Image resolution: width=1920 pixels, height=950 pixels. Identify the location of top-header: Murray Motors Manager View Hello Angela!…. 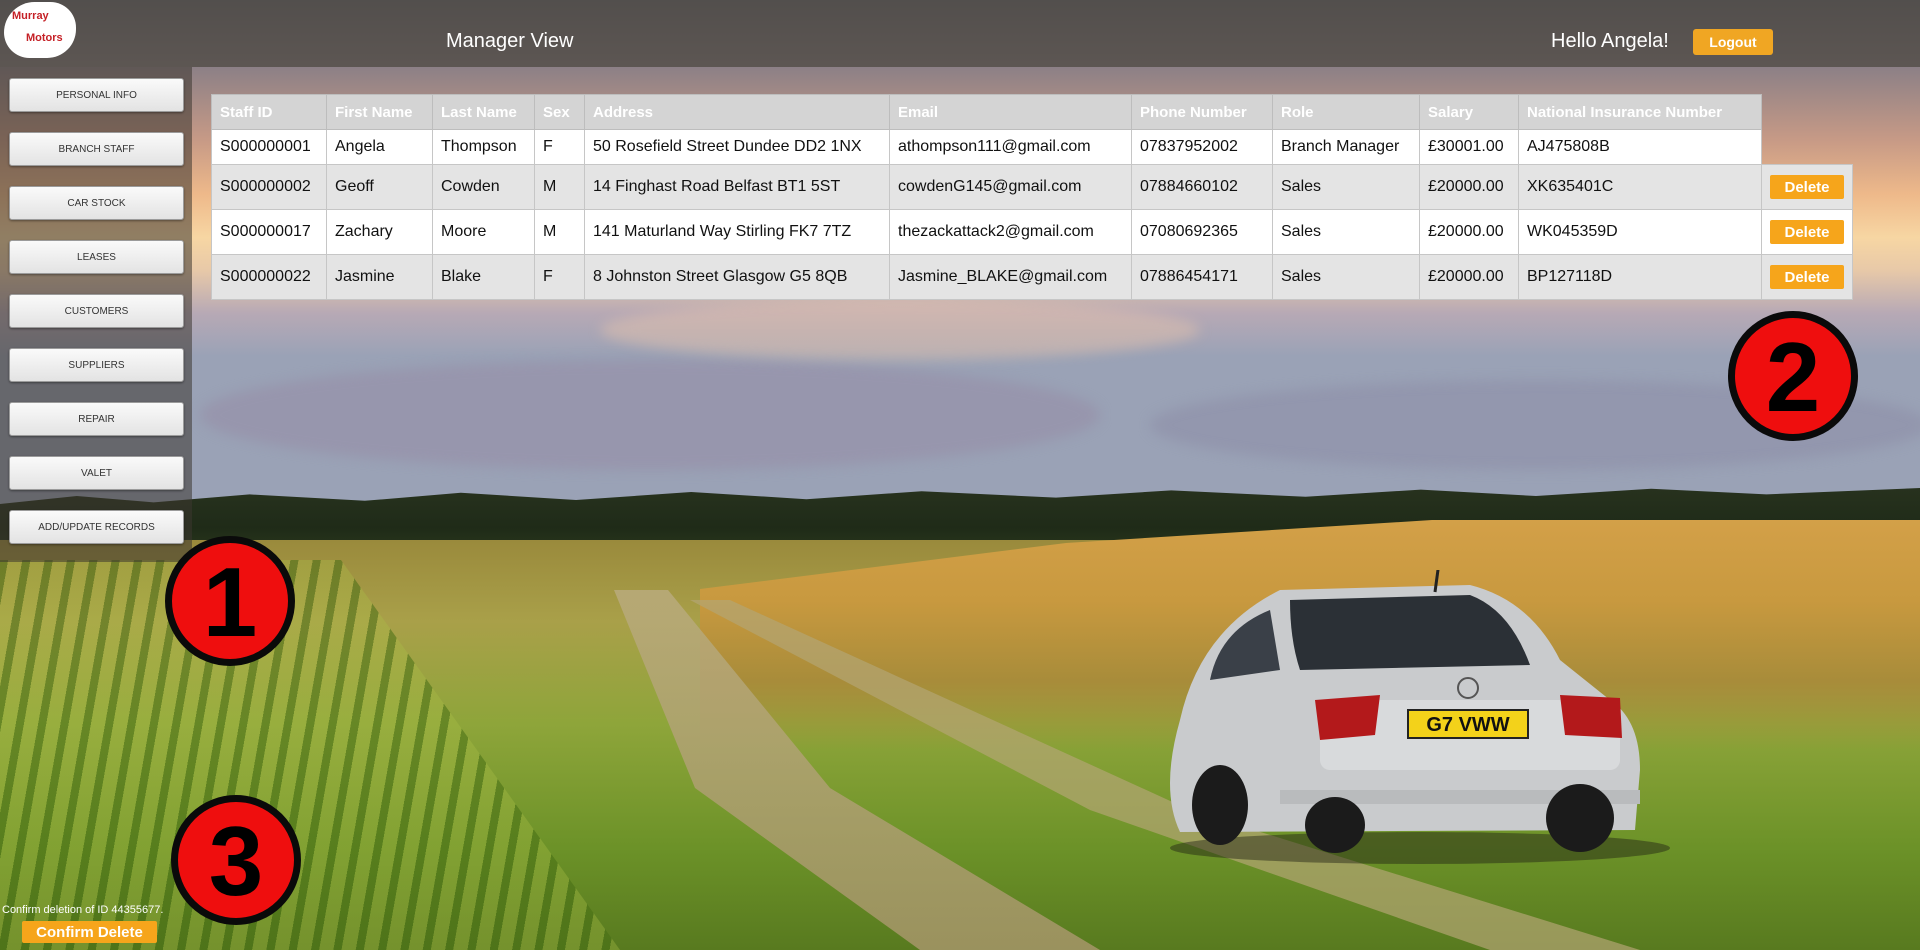
(960, 33).